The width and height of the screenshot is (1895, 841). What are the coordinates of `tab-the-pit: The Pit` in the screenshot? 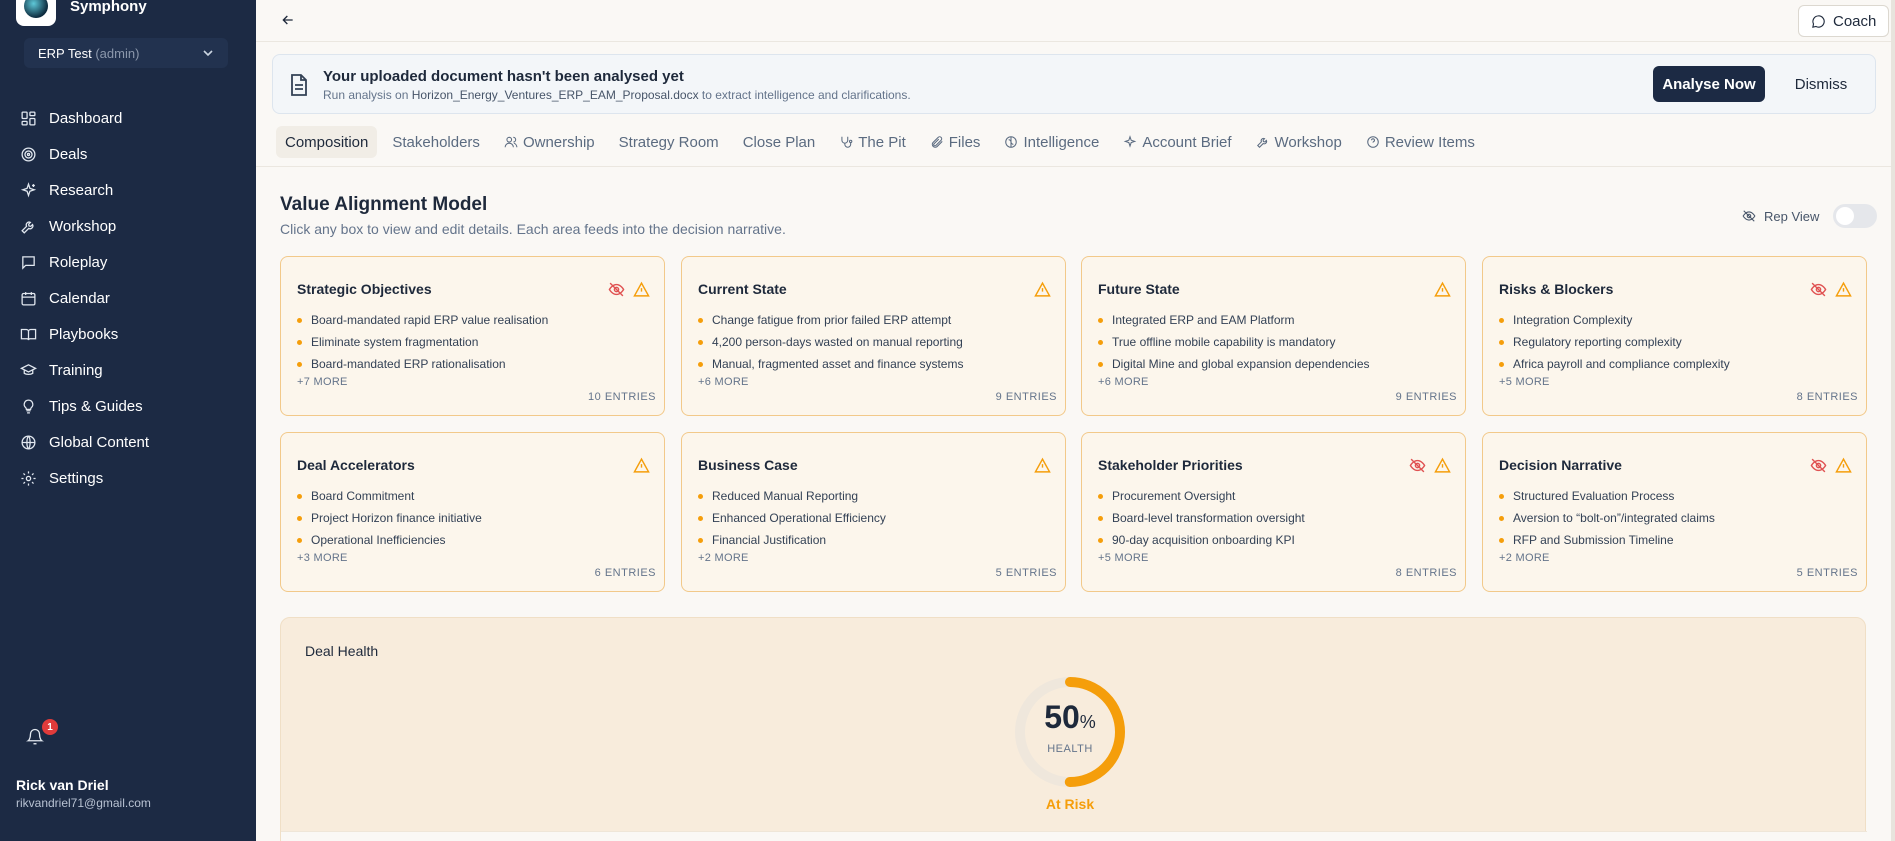 It's located at (872, 142).